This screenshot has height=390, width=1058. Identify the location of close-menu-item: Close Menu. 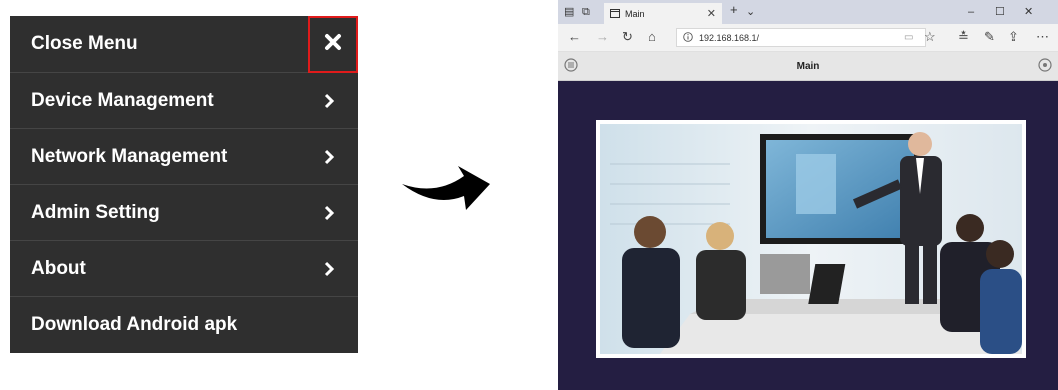
(184, 44).